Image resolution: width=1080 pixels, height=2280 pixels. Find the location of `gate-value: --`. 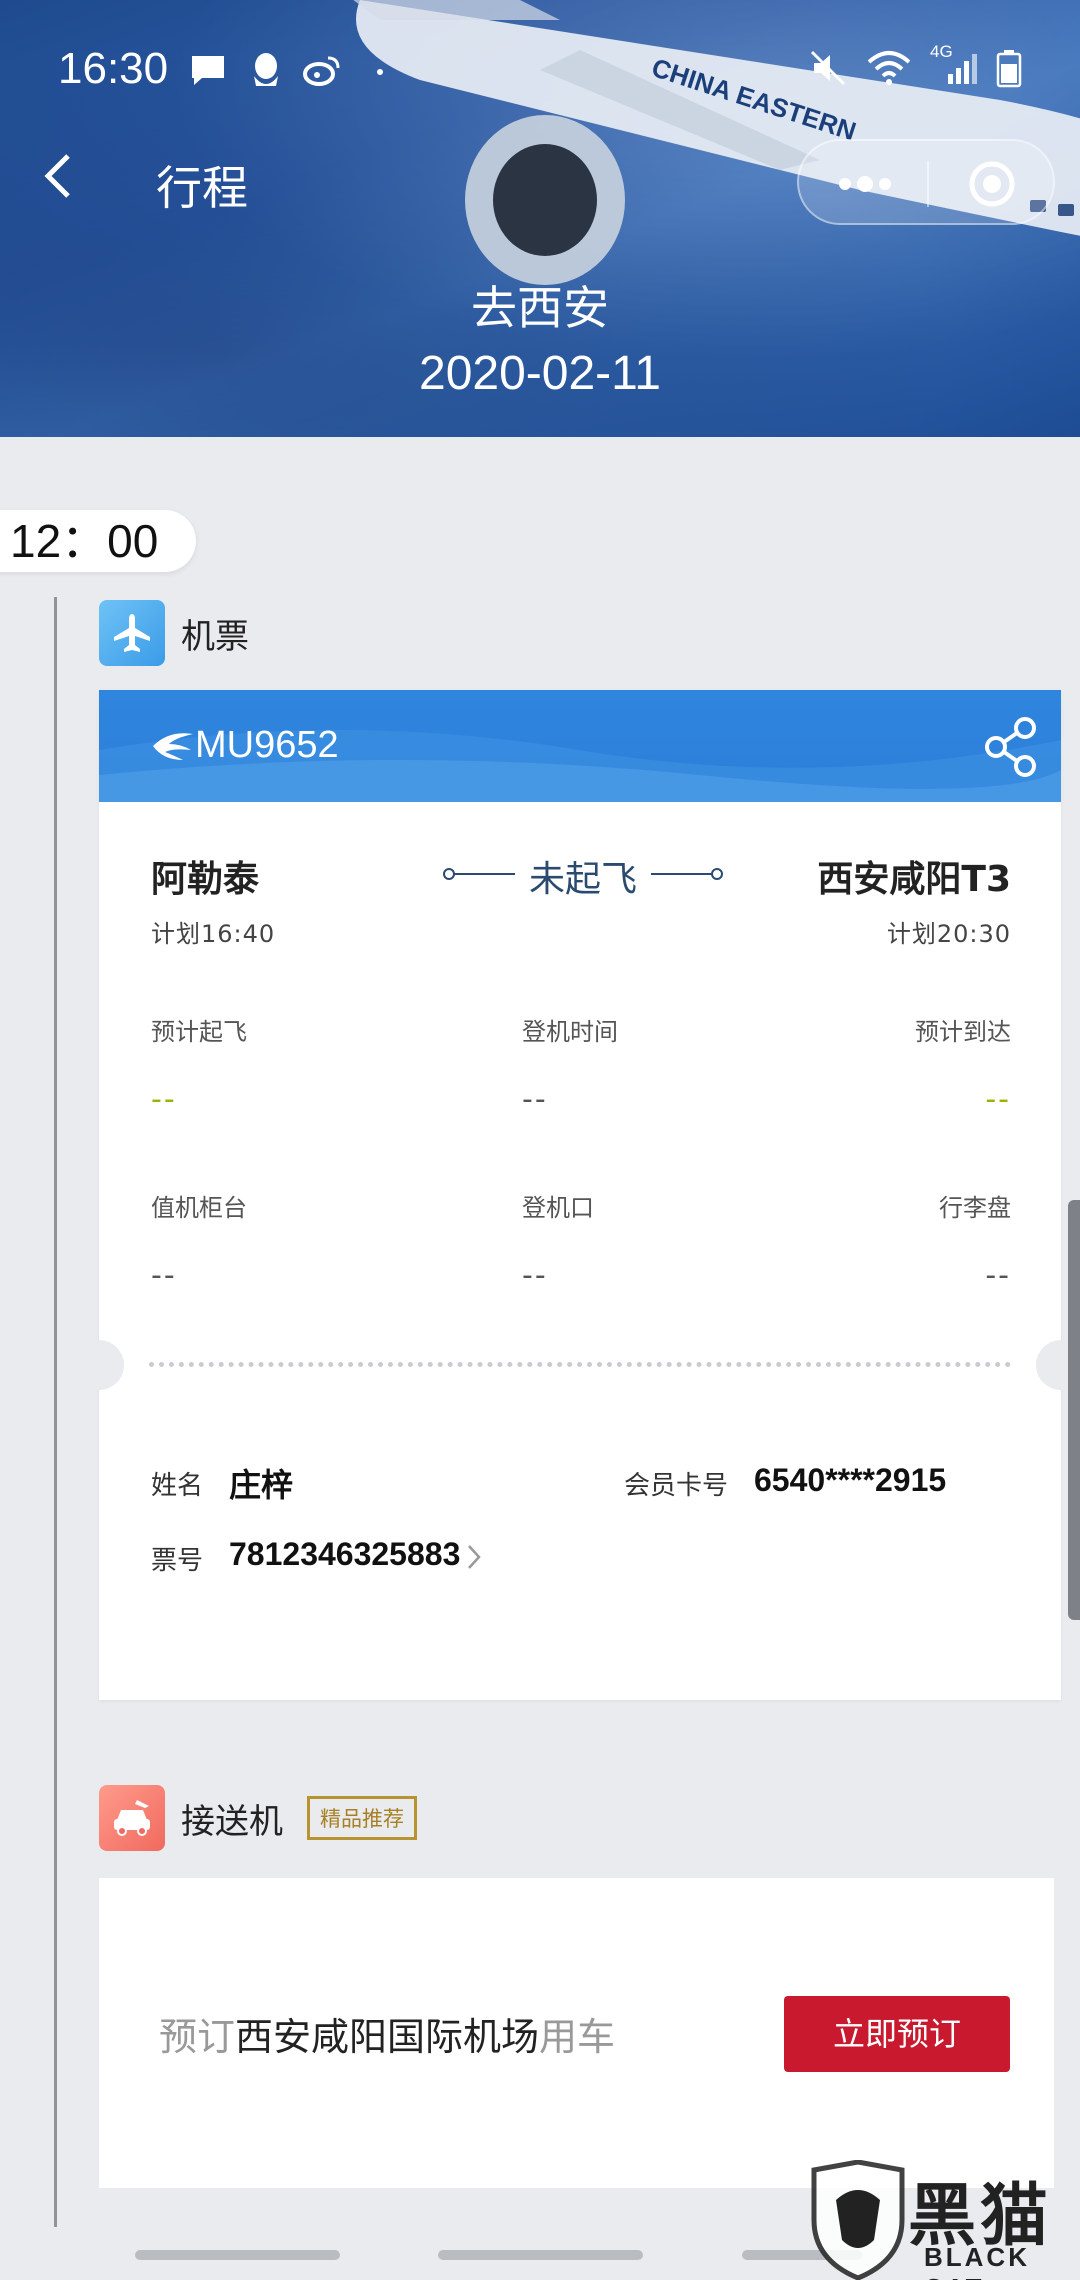

gate-value: -- is located at coordinates (535, 1275).